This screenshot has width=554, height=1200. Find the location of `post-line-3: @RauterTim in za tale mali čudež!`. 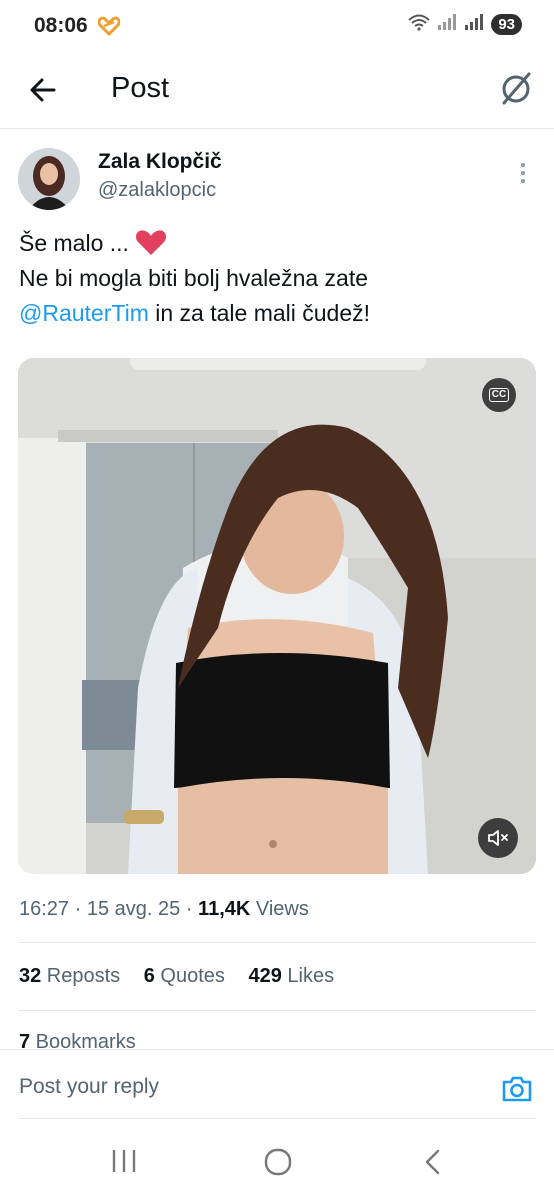

post-line-3: @RauterTim in za tale mali čudež! is located at coordinates (276, 313).